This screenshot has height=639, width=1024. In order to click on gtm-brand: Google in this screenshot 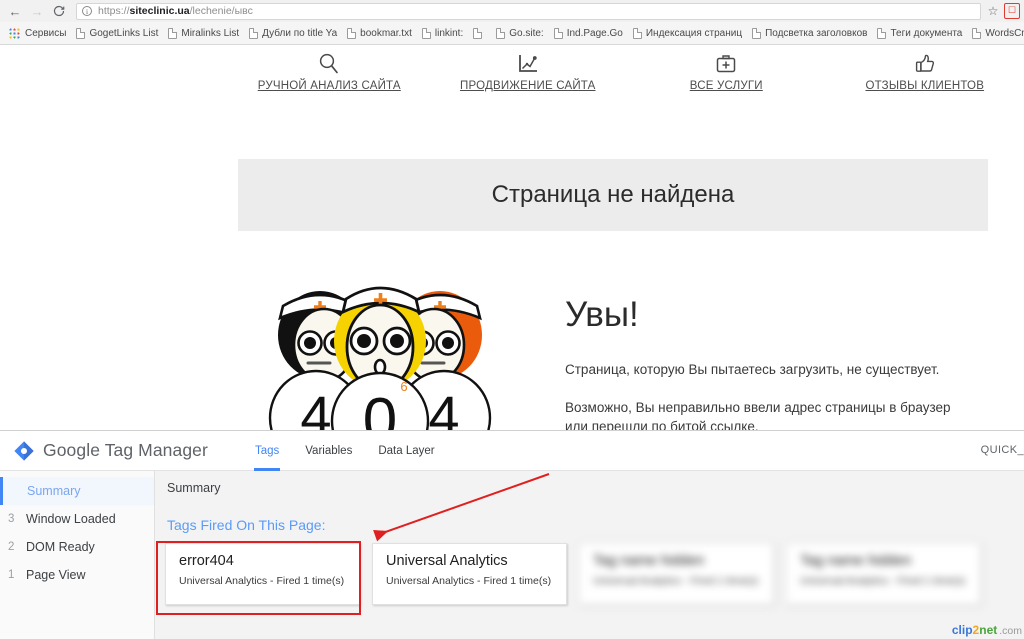, I will do `click(72, 450)`.